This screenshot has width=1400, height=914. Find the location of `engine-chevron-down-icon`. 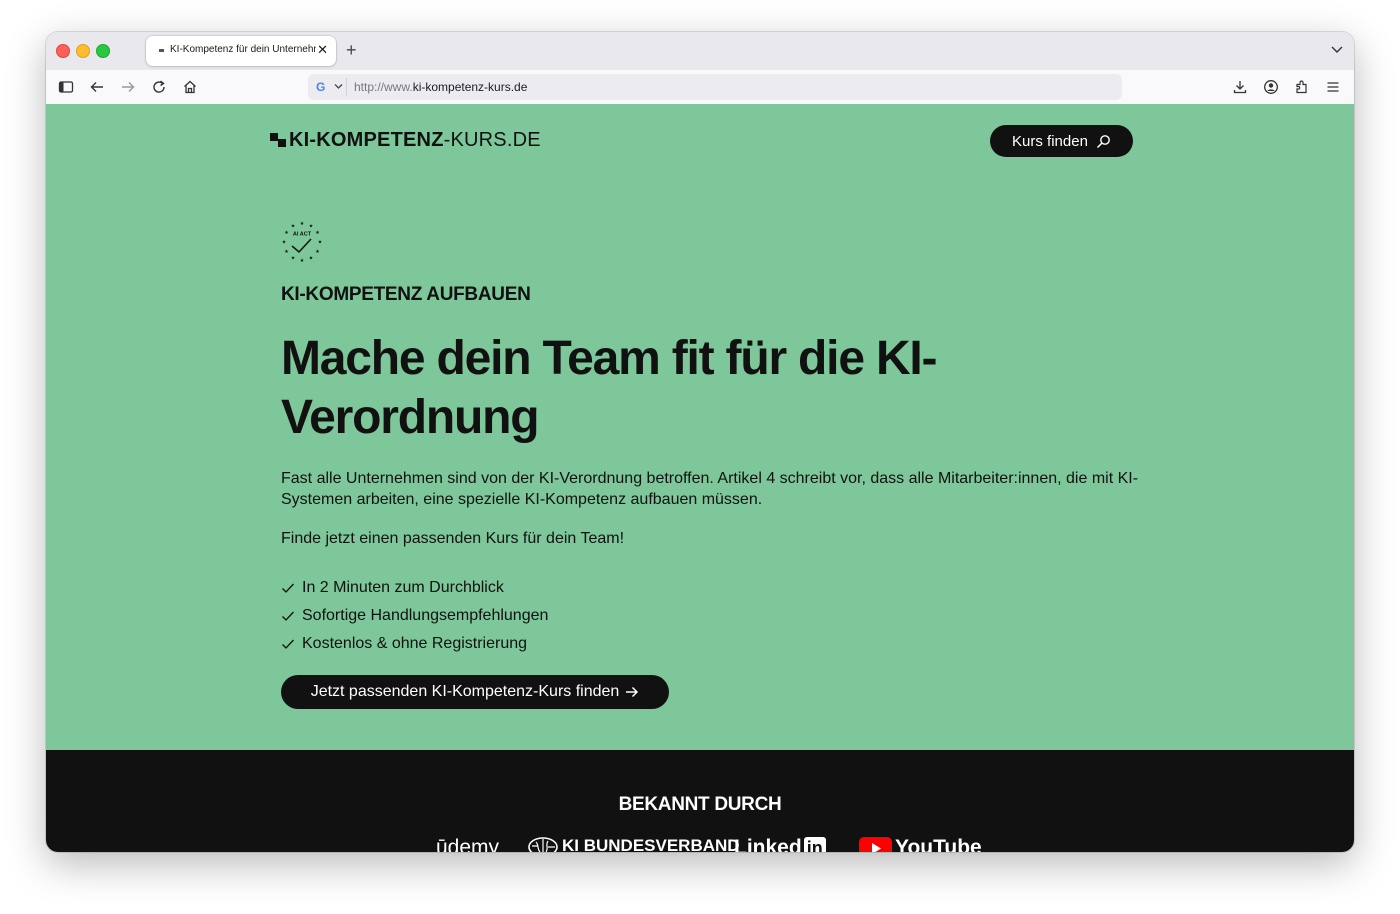

engine-chevron-down-icon is located at coordinates (338, 86).